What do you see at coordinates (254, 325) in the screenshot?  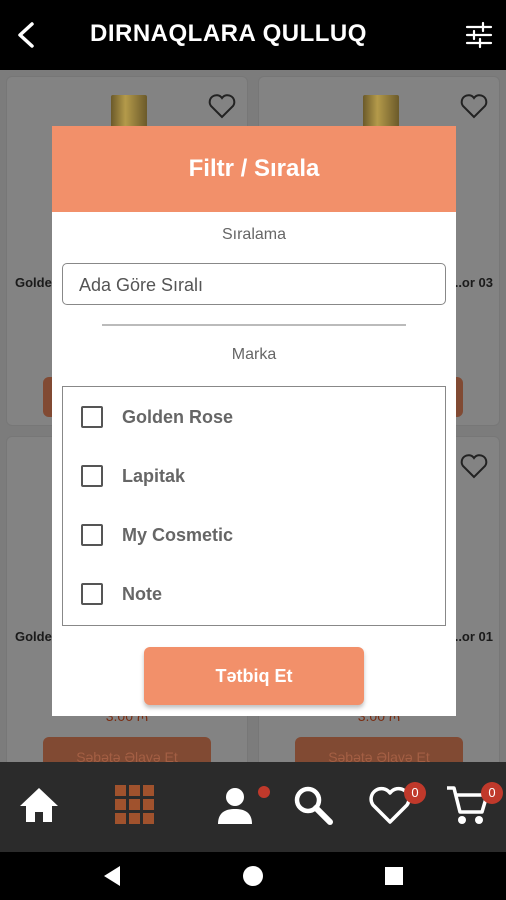 I see `divider` at bounding box center [254, 325].